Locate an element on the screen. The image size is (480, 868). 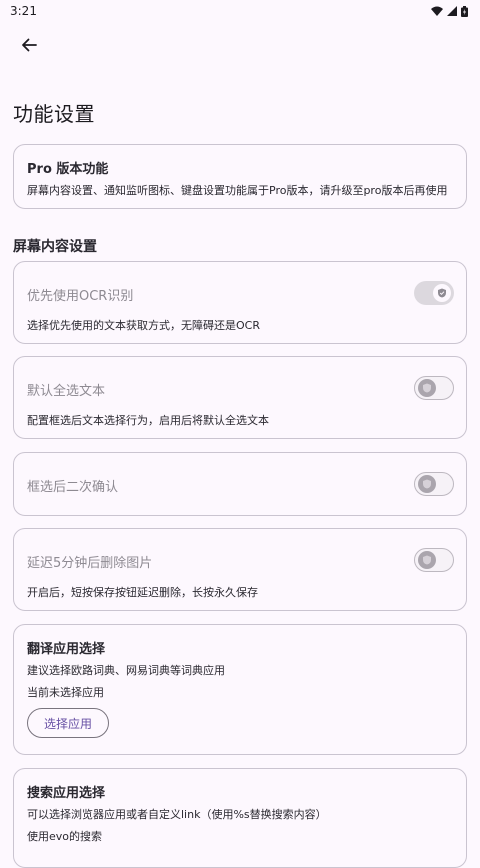
status-bar: 3:21 is located at coordinates (240, 11).